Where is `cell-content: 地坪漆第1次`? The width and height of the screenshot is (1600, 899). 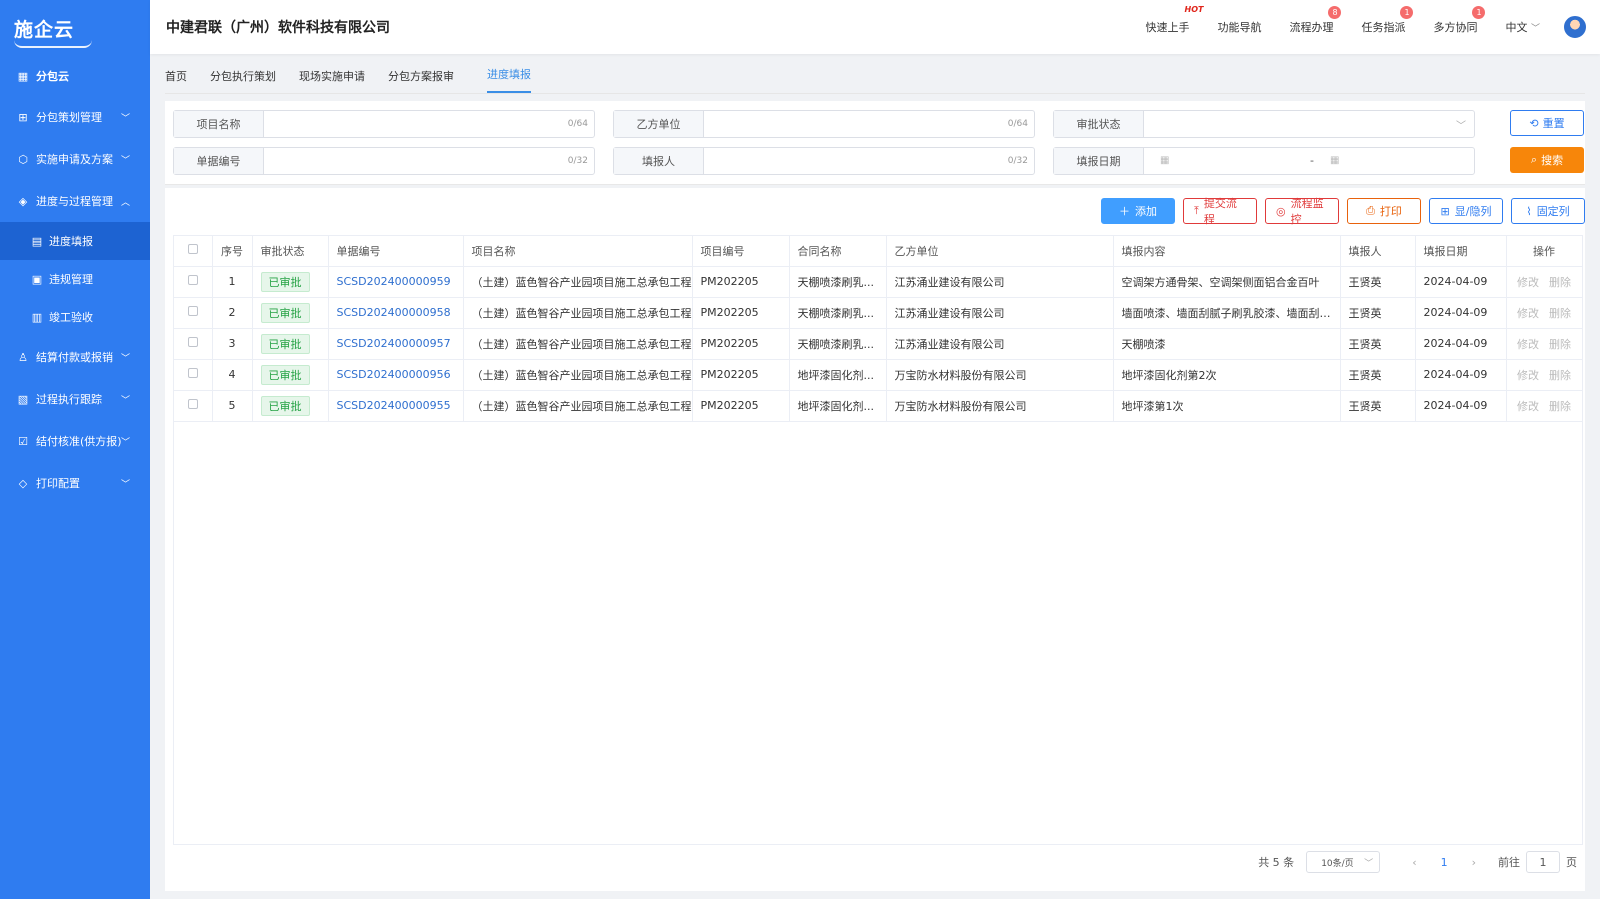 cell-content: 地坪漆第1次 is located at coordinates (1227, 406).